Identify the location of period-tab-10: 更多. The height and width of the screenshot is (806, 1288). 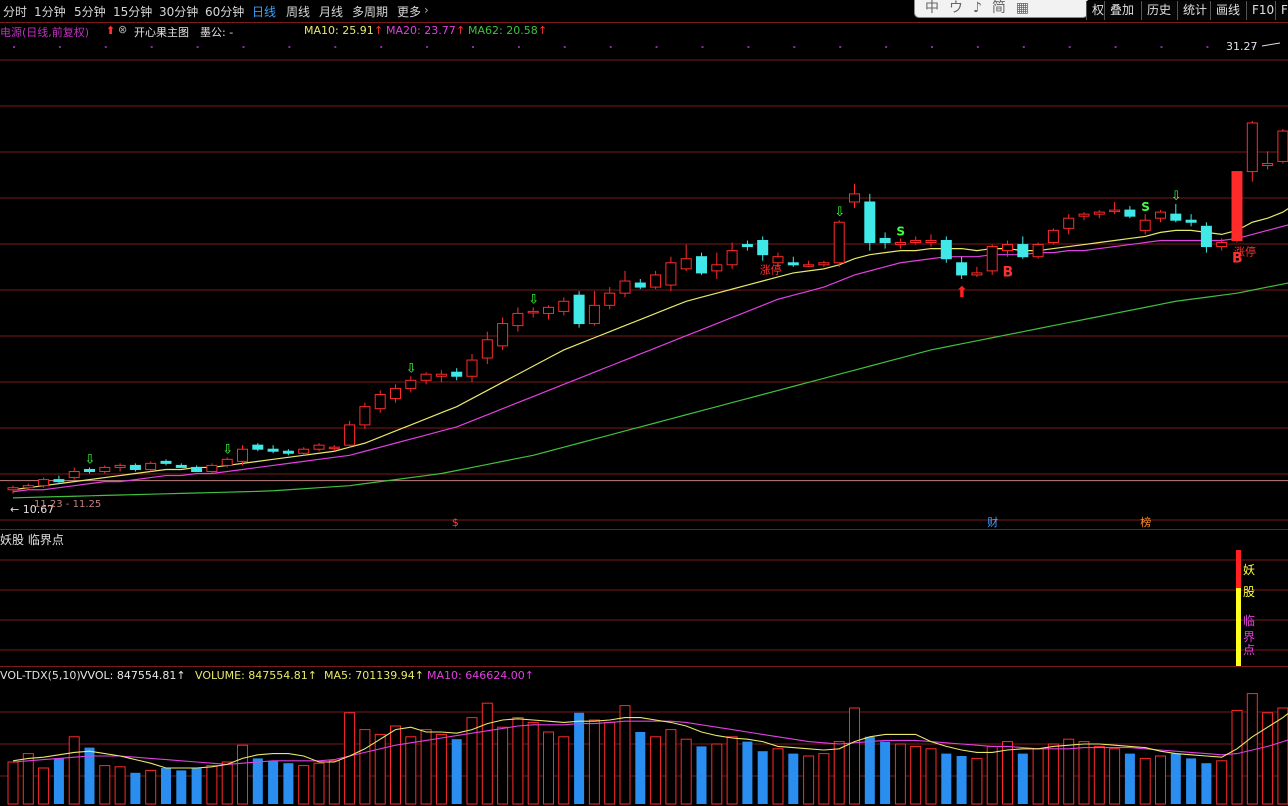
(409, 11).